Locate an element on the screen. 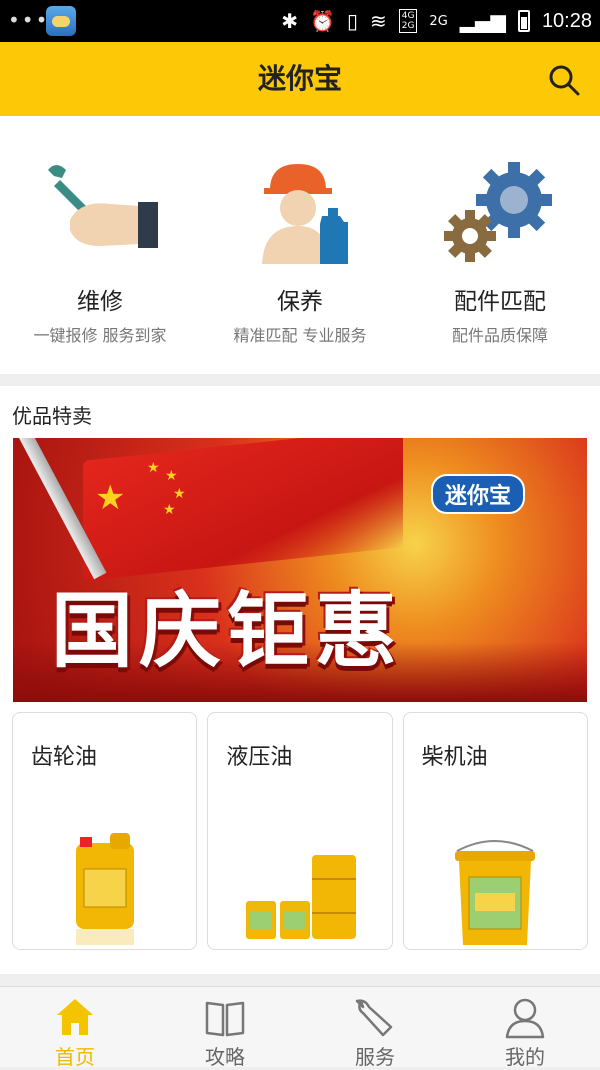 The image size is (600, 1070). app-header: 迷你宝 is located at coordinates (300, 79).